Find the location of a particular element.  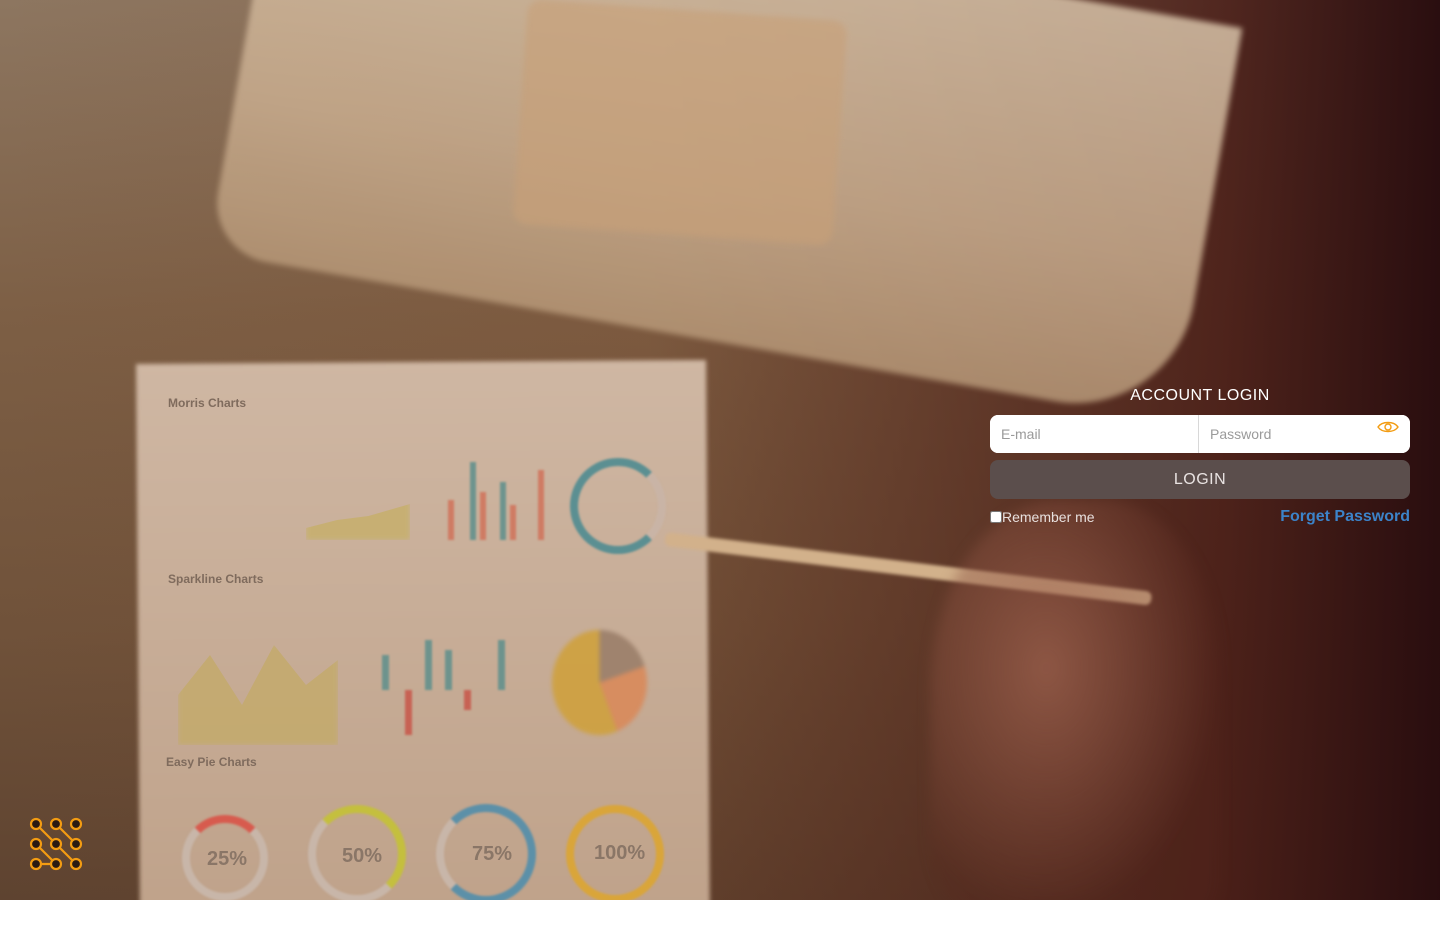

pie-75-label: 75% is located at coordinates (492, 854).